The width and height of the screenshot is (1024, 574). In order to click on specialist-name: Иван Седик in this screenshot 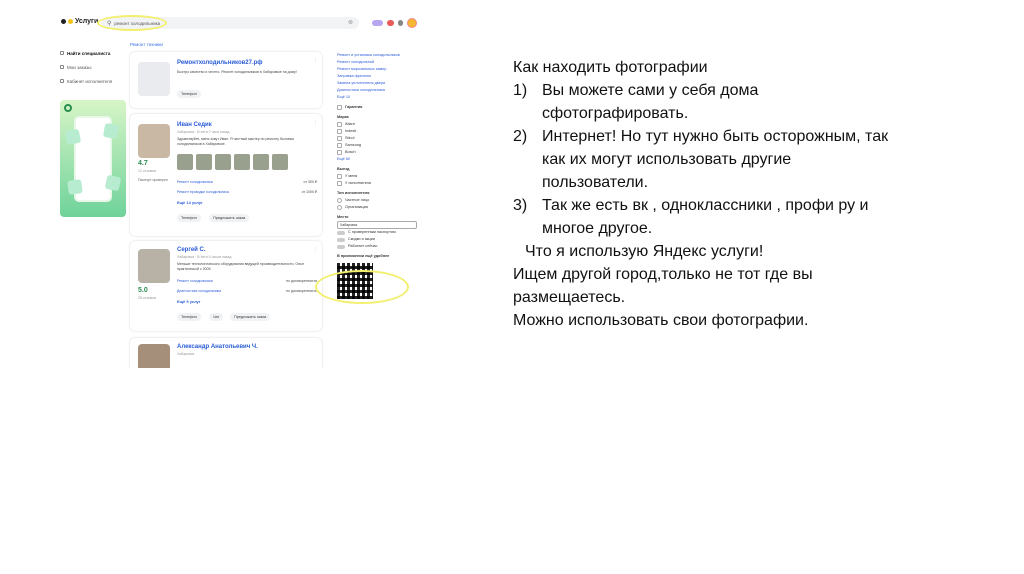, I will do `click(194, 125)`.